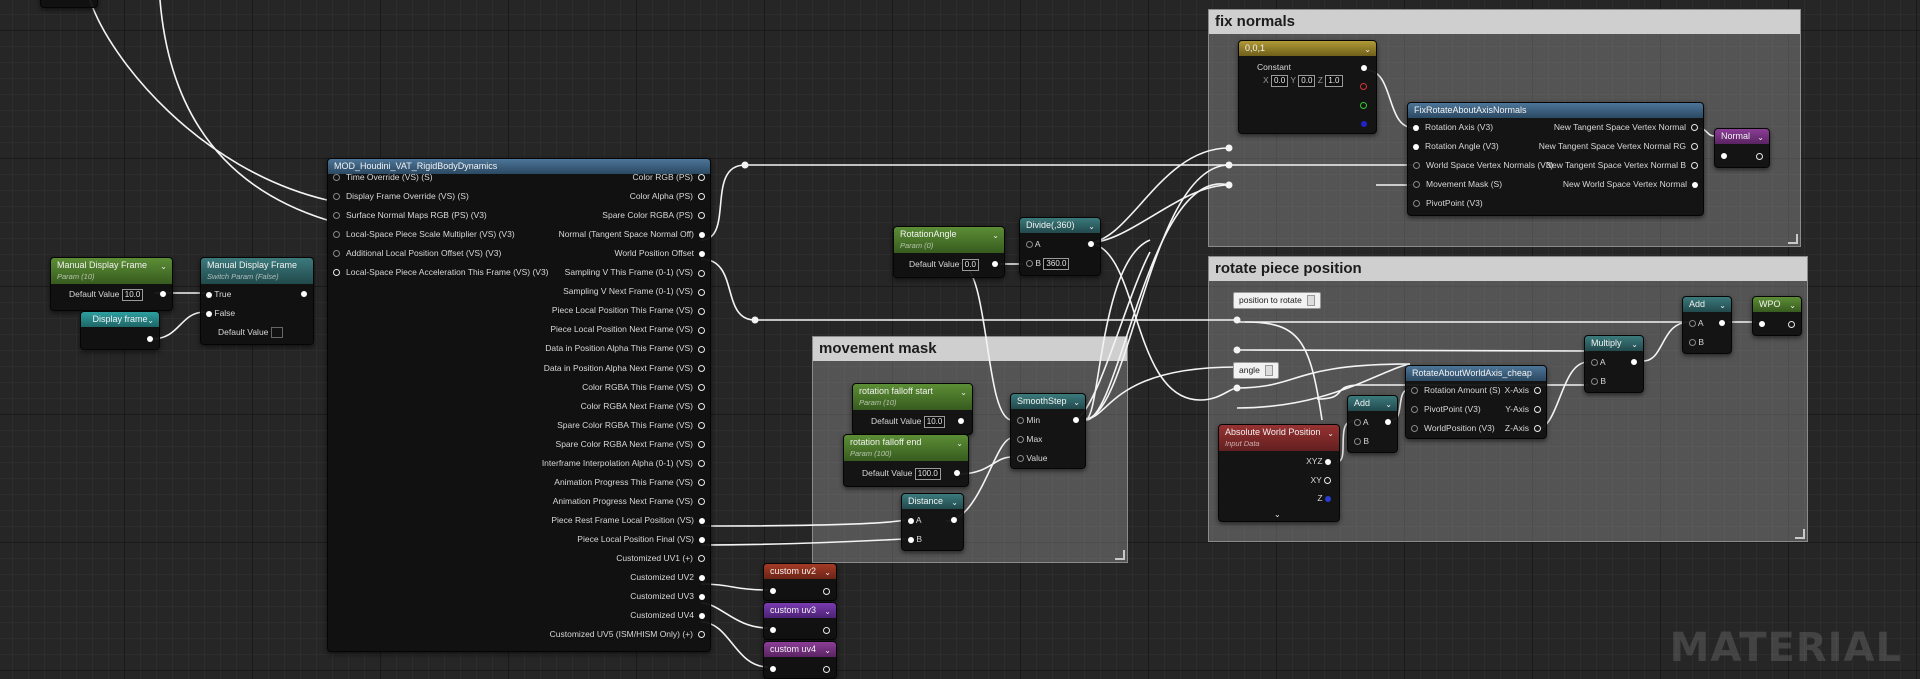 The image size is (1920, 679). I want to click on node-header: custom uv4 ⌄, so click(800, 649).